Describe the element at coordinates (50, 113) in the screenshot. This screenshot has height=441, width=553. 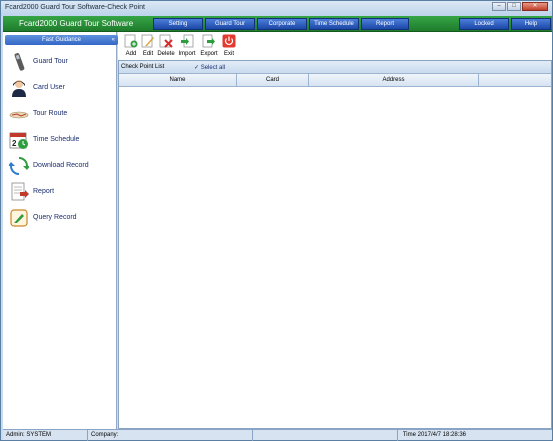
I see `sidebar-item-label: Tour Route` at that location.